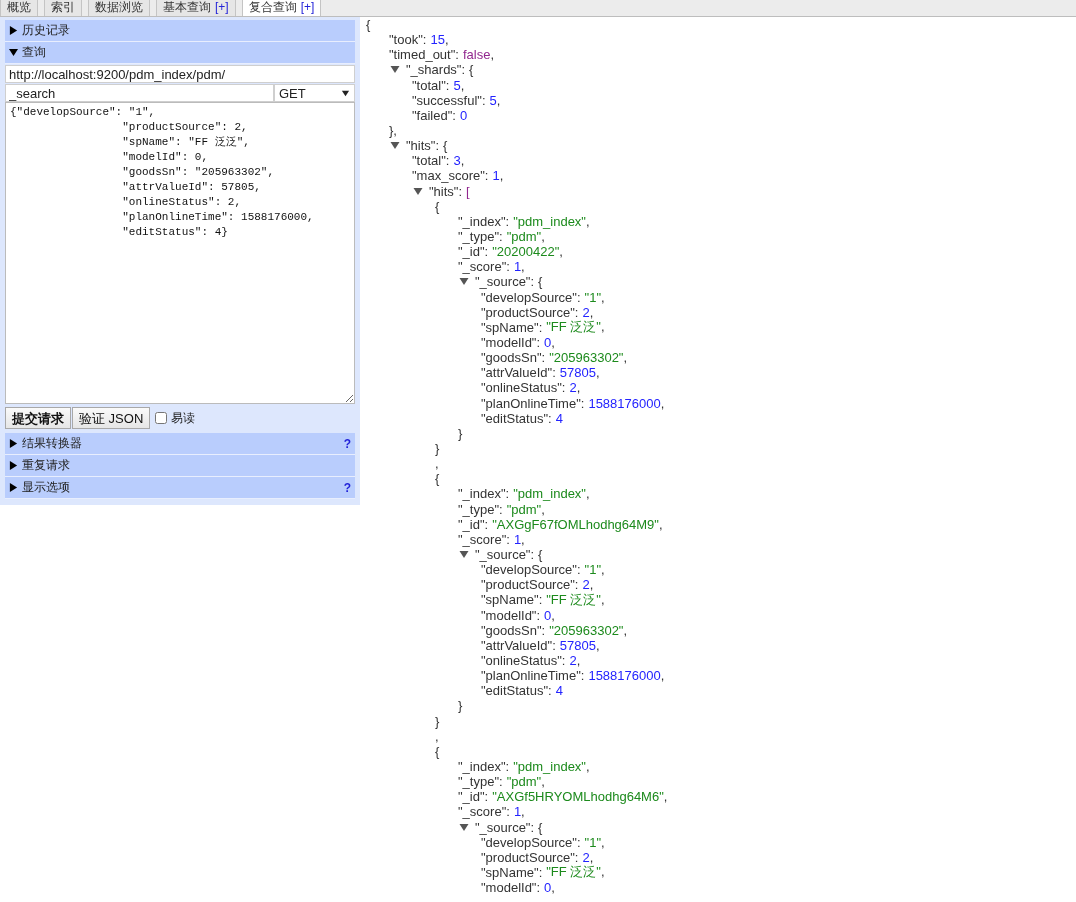 Image resolution: width=1076 pixels, height=902 pixels. I want to click on checkbox-label: 易读, so click(183, 418).